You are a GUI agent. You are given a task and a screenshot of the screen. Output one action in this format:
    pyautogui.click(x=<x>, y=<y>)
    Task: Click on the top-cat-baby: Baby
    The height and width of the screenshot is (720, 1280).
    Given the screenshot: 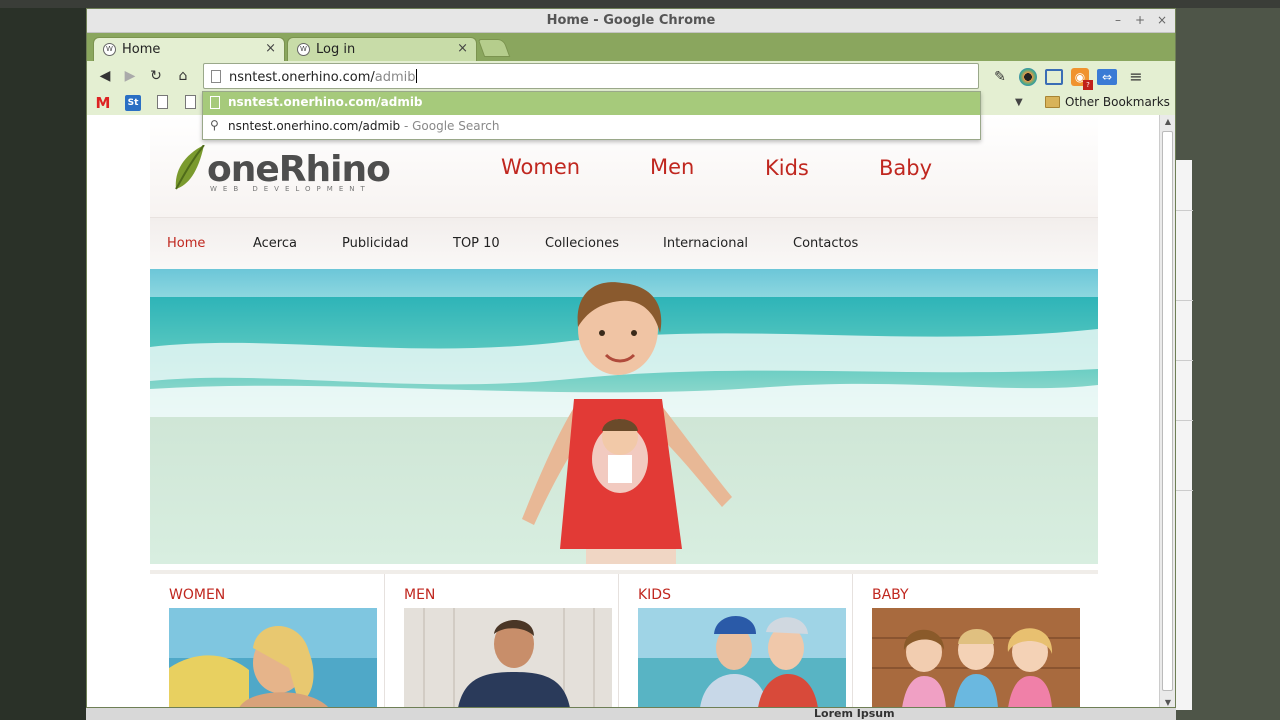 What is the action you would take?
    pyautogui.click(x=905, y=168)
    